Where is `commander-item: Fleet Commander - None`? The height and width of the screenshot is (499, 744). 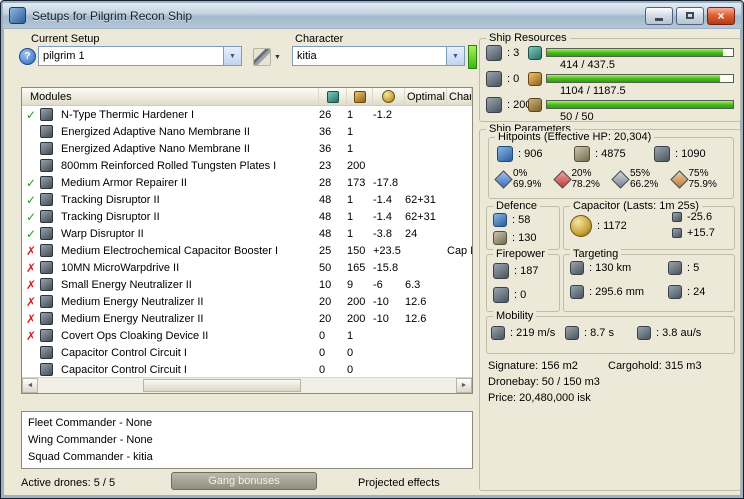 commander-item: Fleet Commander - None is located at coordinates (247, 423).